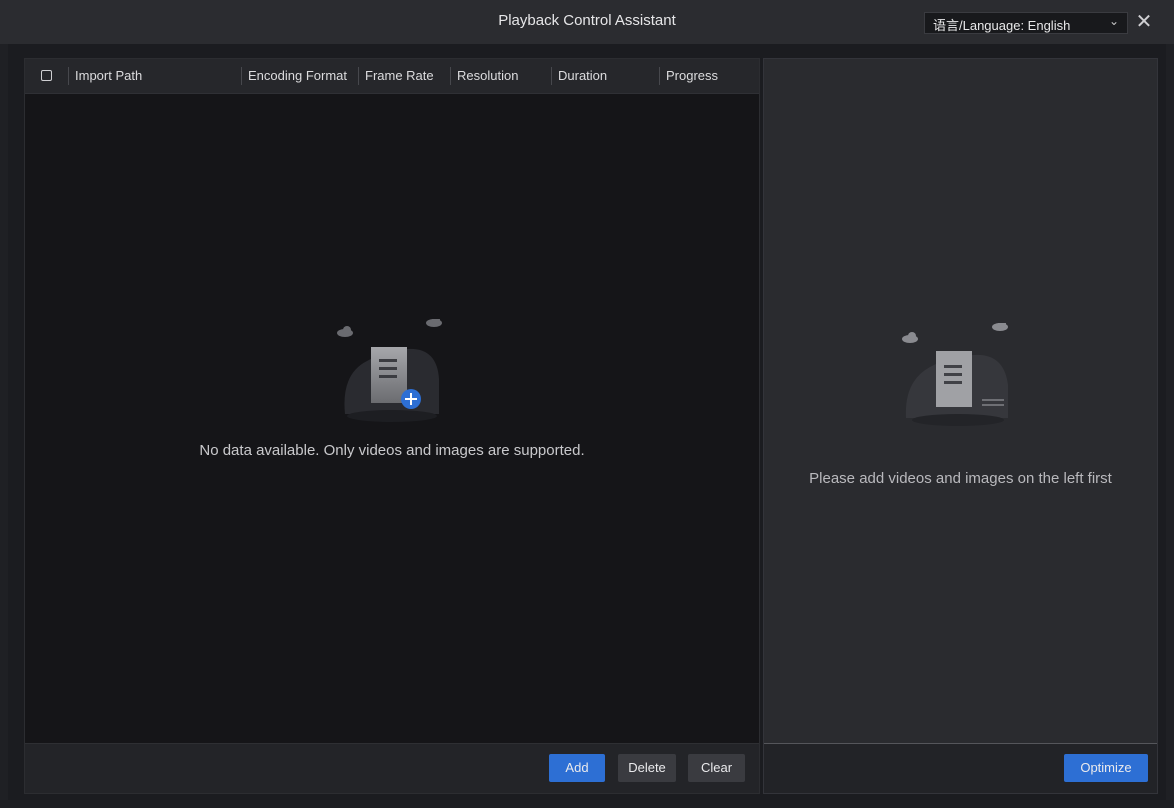  I want to click on chevron-down-icon: ⌄, so click(1113, 21).